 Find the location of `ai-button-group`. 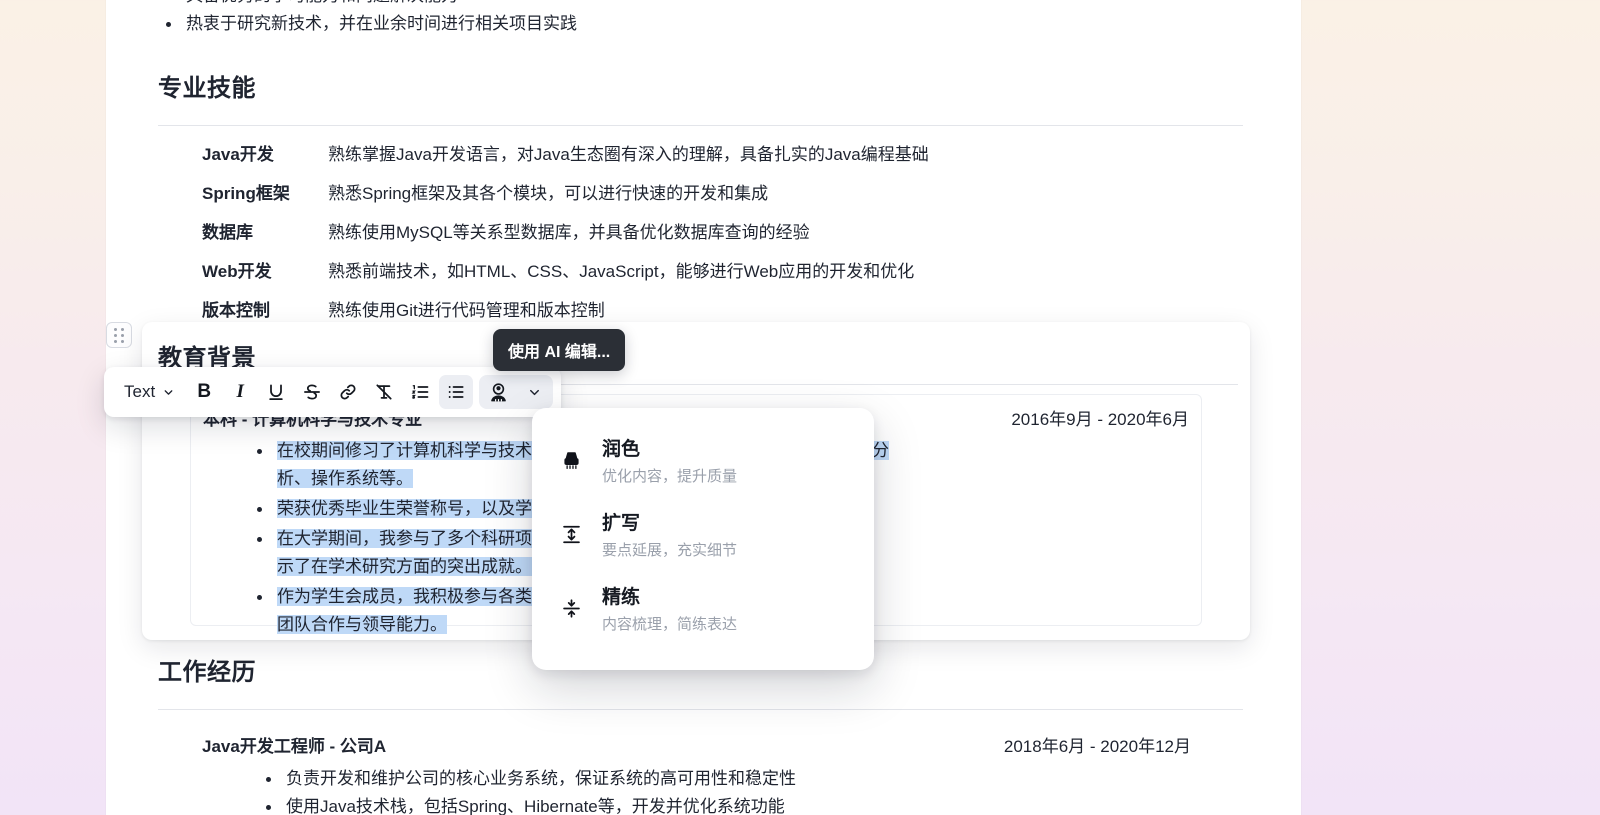

ai-button-group is located at coordinates (516, 392).